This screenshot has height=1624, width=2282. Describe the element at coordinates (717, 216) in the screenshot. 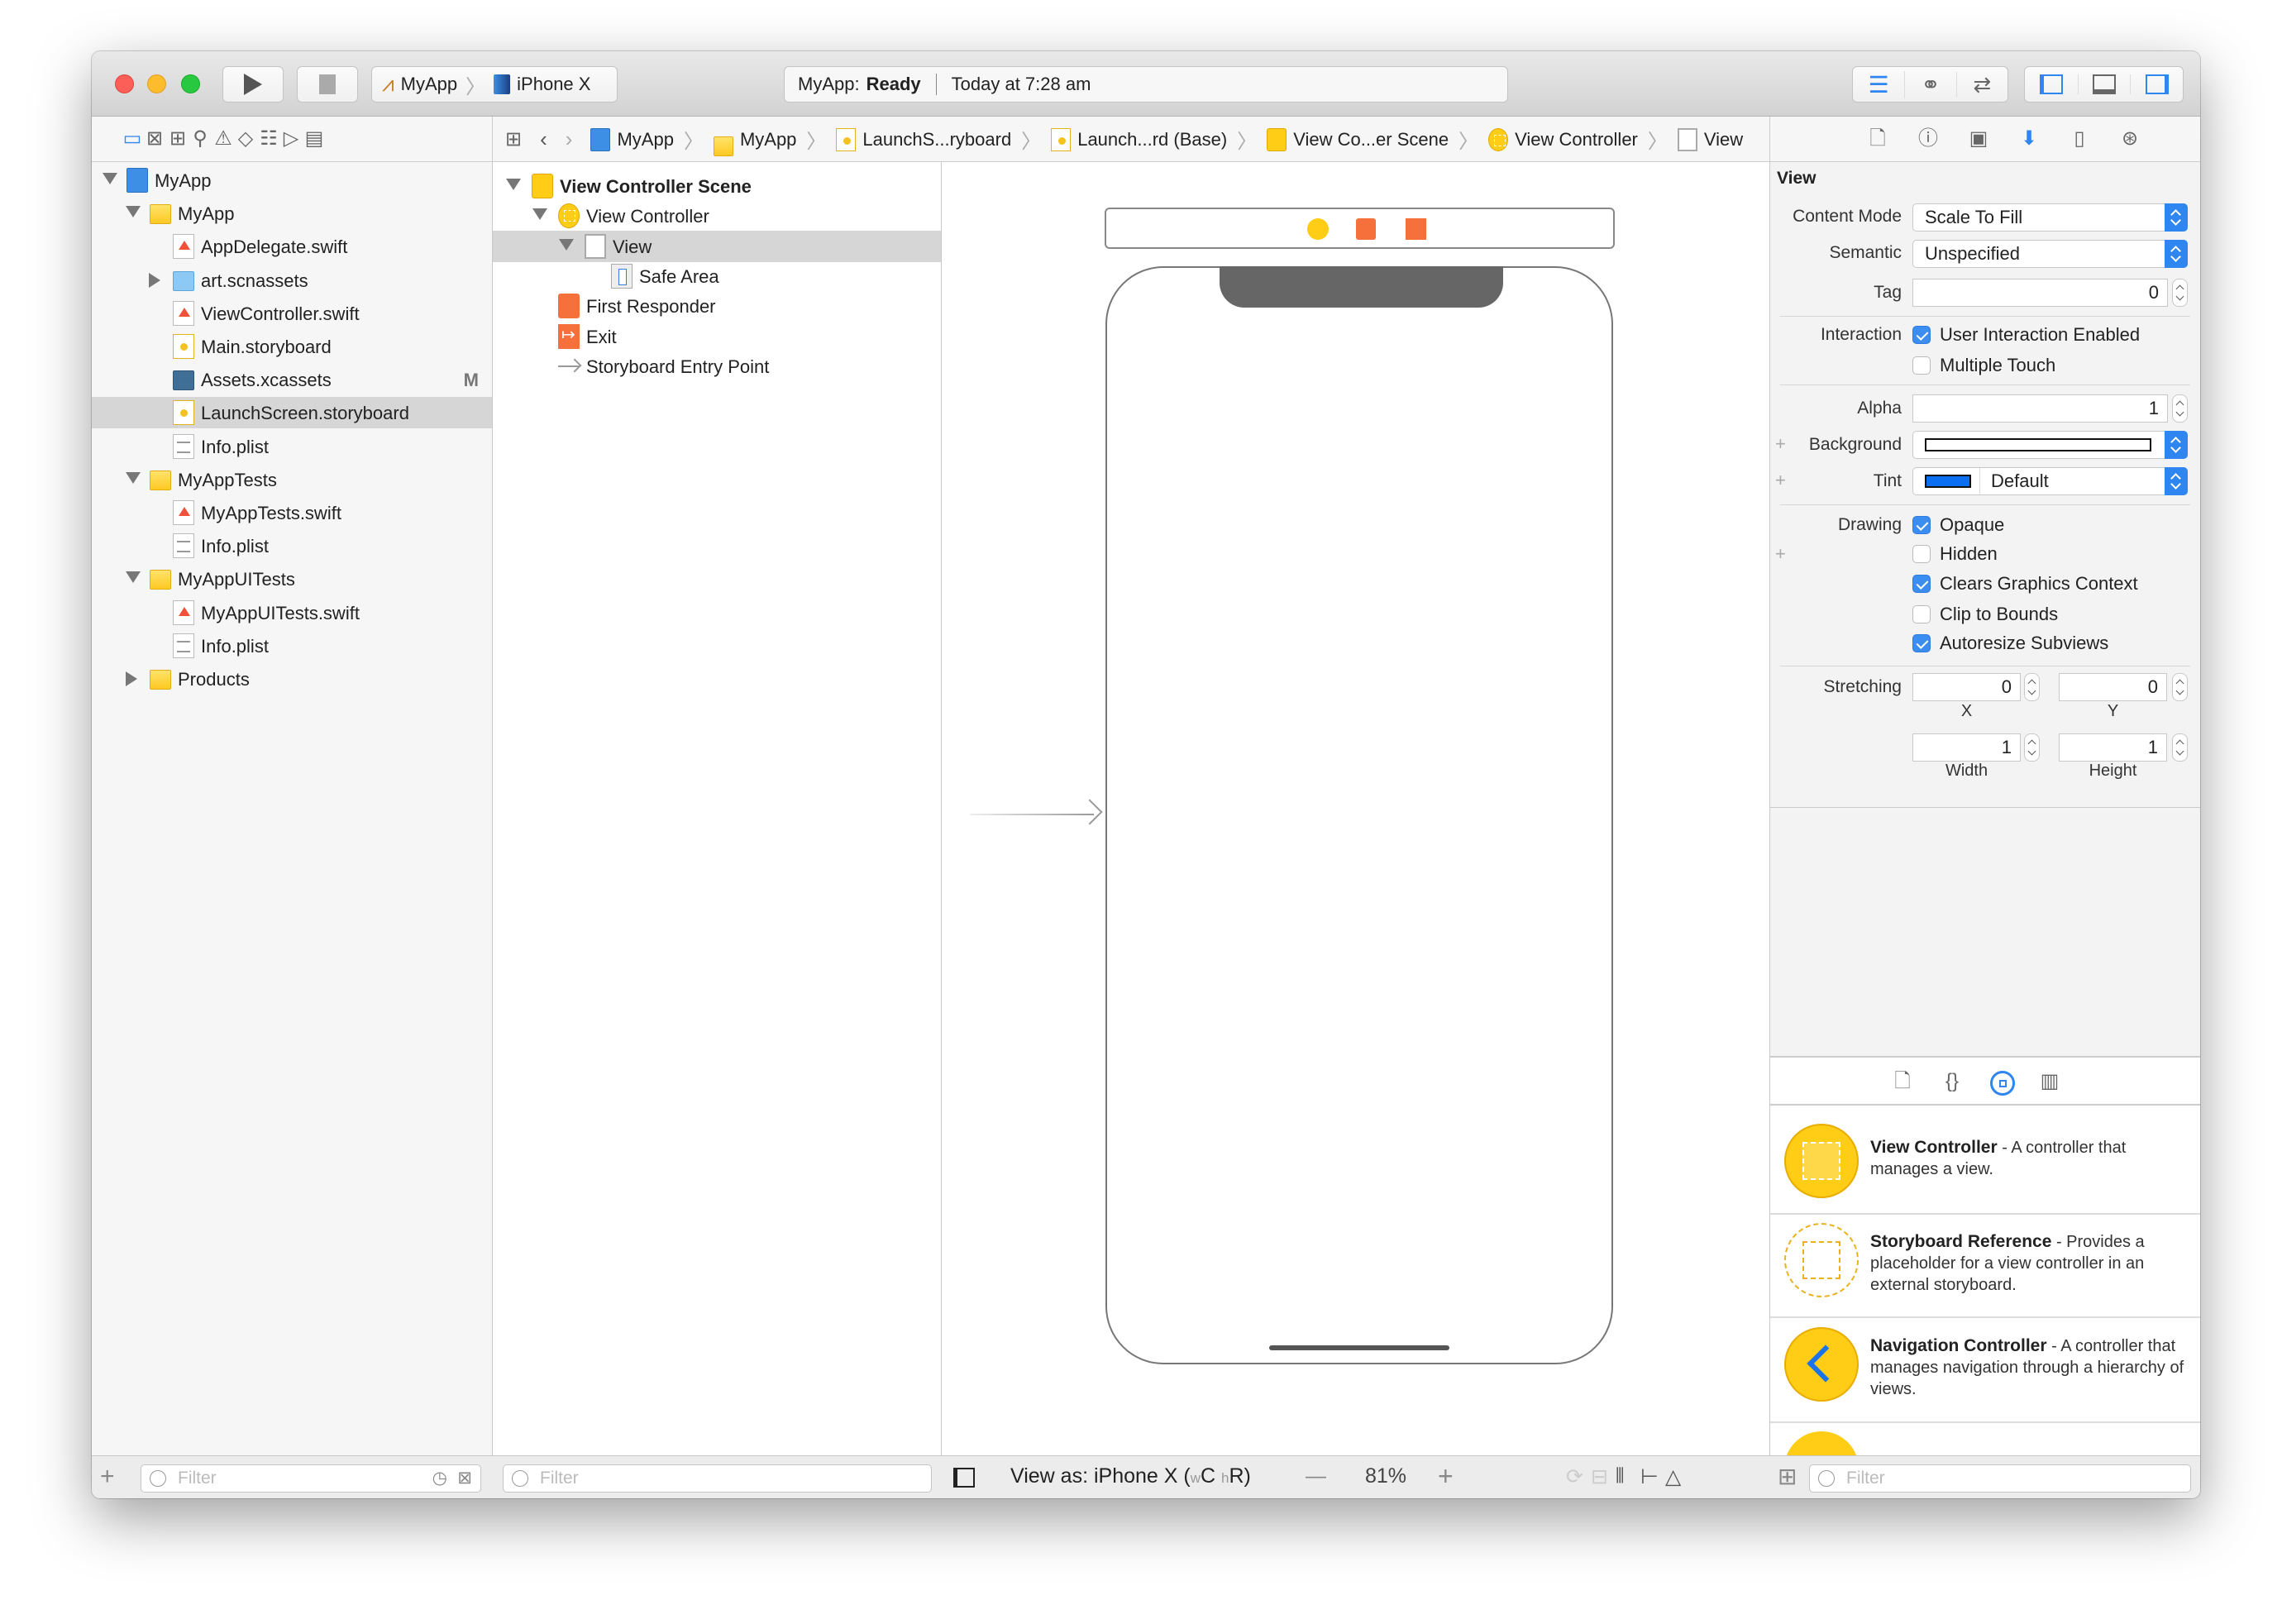

I see `outline-item: View Controller` at that location.